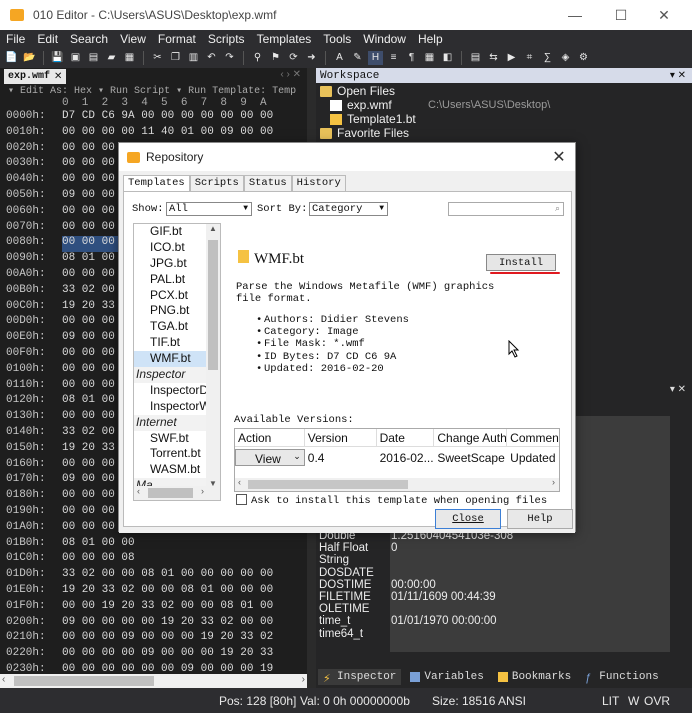  What do you see at coordinates (360, 677) in the screenshot?
I see `tab-inspector: ⚡ Inspector` at bounding box center [360, 677].